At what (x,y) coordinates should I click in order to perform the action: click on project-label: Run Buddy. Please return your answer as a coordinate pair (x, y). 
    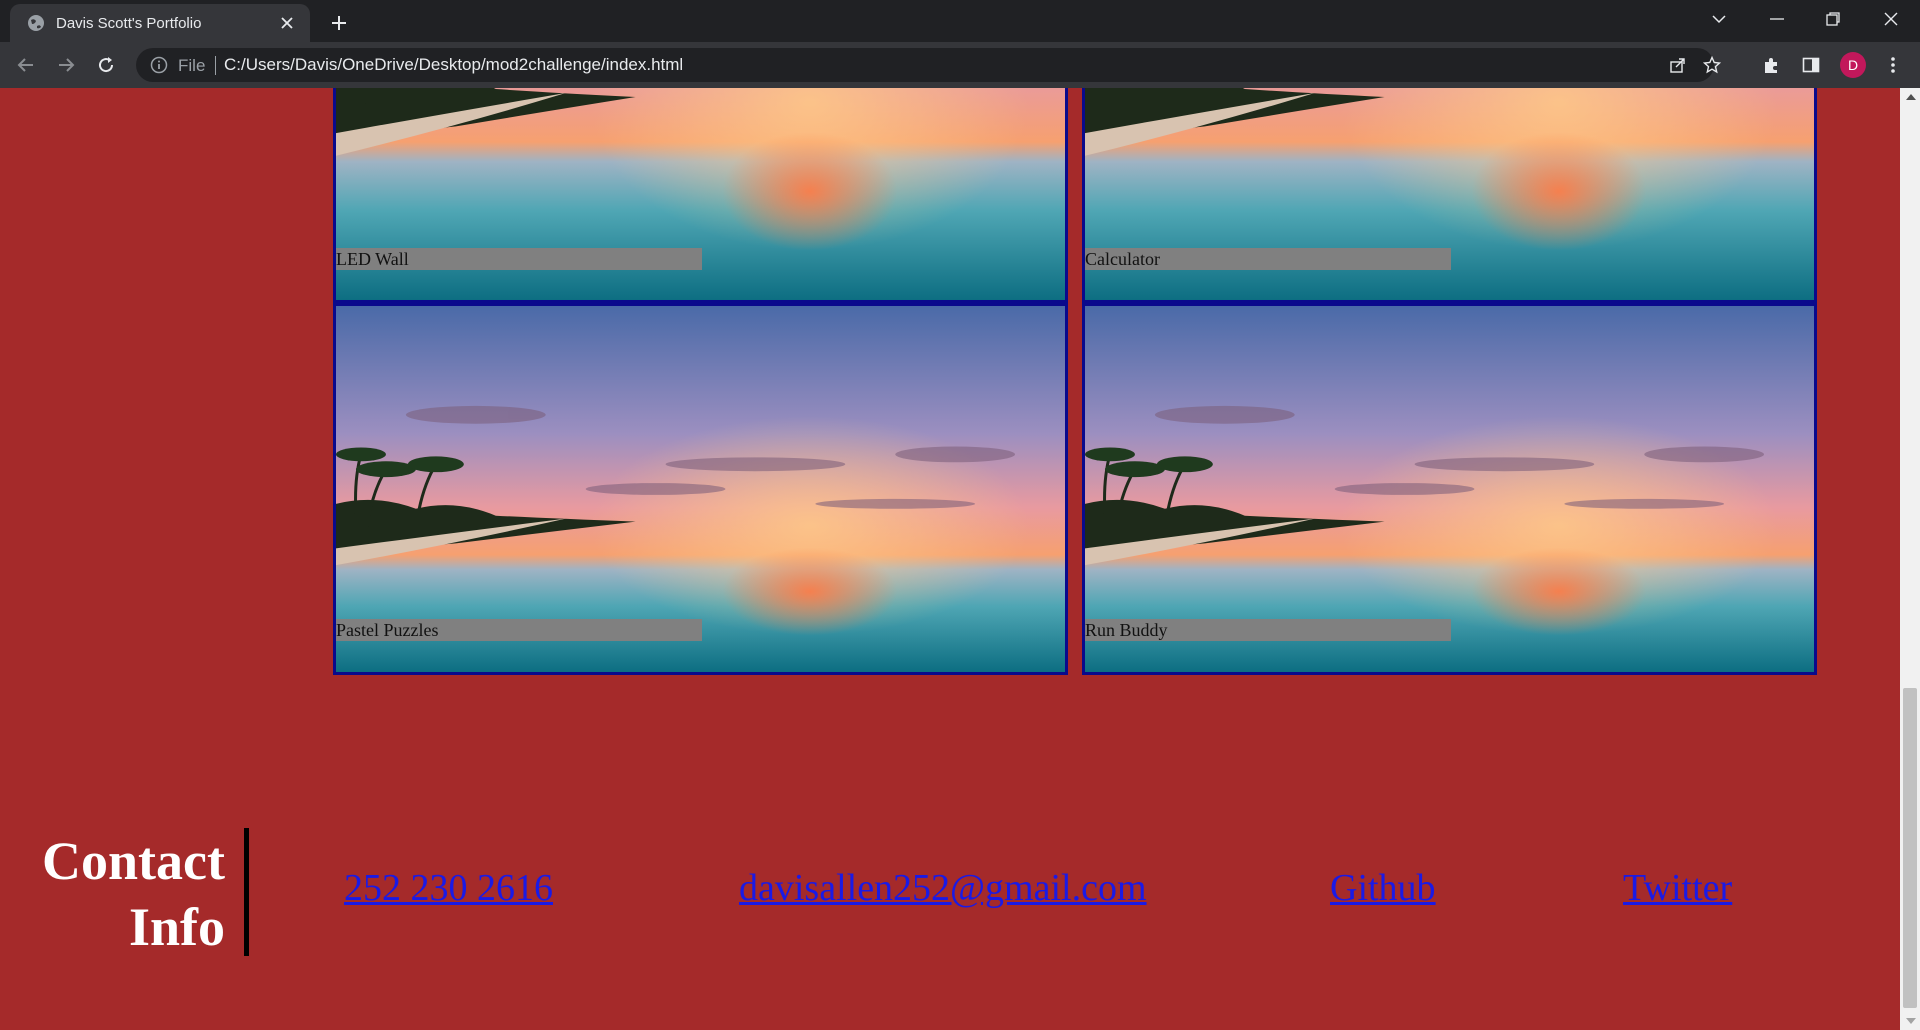
    Looking at the image, I should click on (1268, 630).